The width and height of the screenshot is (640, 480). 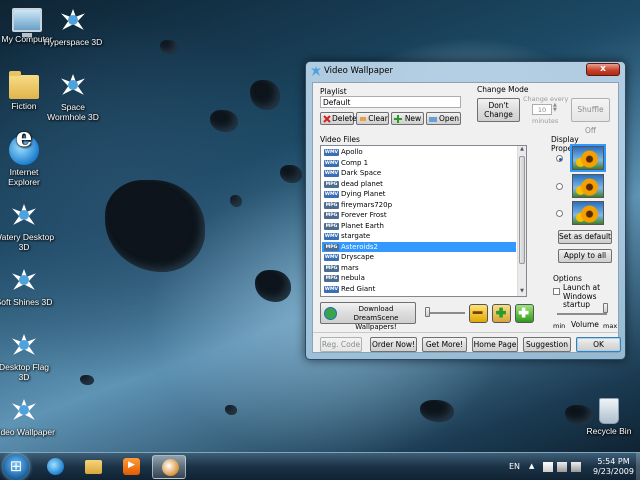 I want to click on ok-button: OK, so click(x=598, y=344).